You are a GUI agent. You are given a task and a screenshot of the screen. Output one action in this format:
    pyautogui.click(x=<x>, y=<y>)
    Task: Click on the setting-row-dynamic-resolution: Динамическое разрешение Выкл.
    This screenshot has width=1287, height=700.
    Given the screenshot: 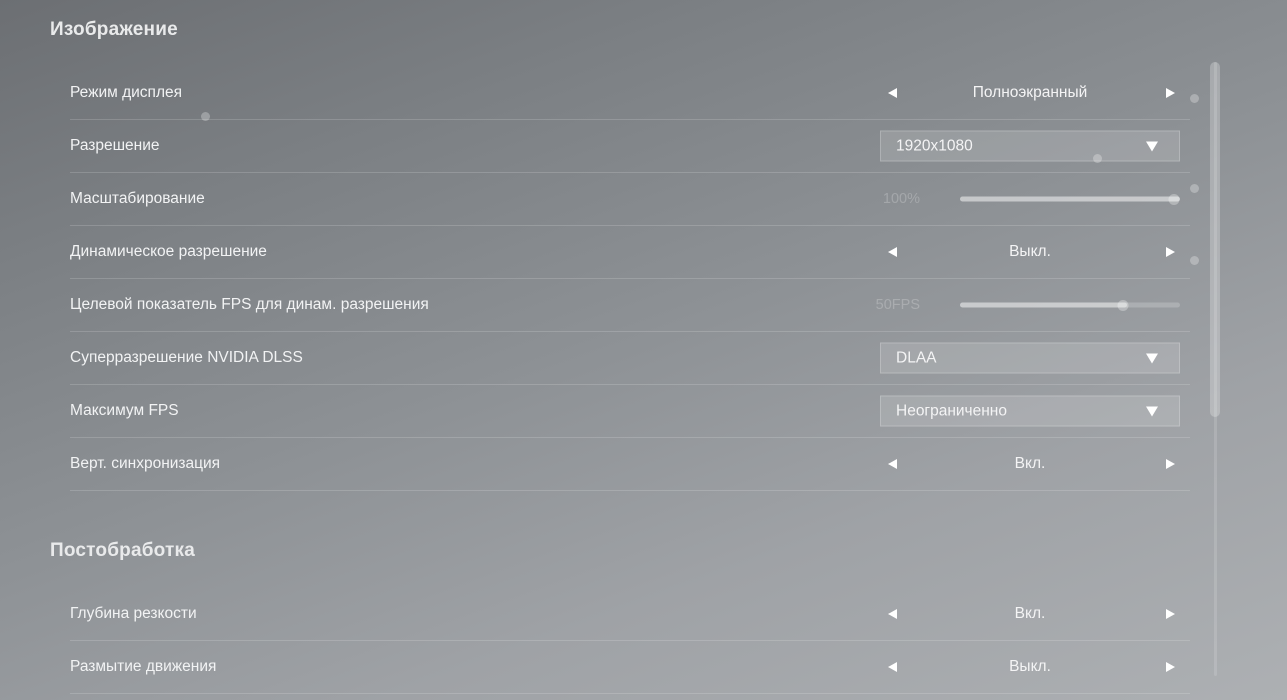 What is the action you would take?
    pyautogui.click(x=630, y=252)
    